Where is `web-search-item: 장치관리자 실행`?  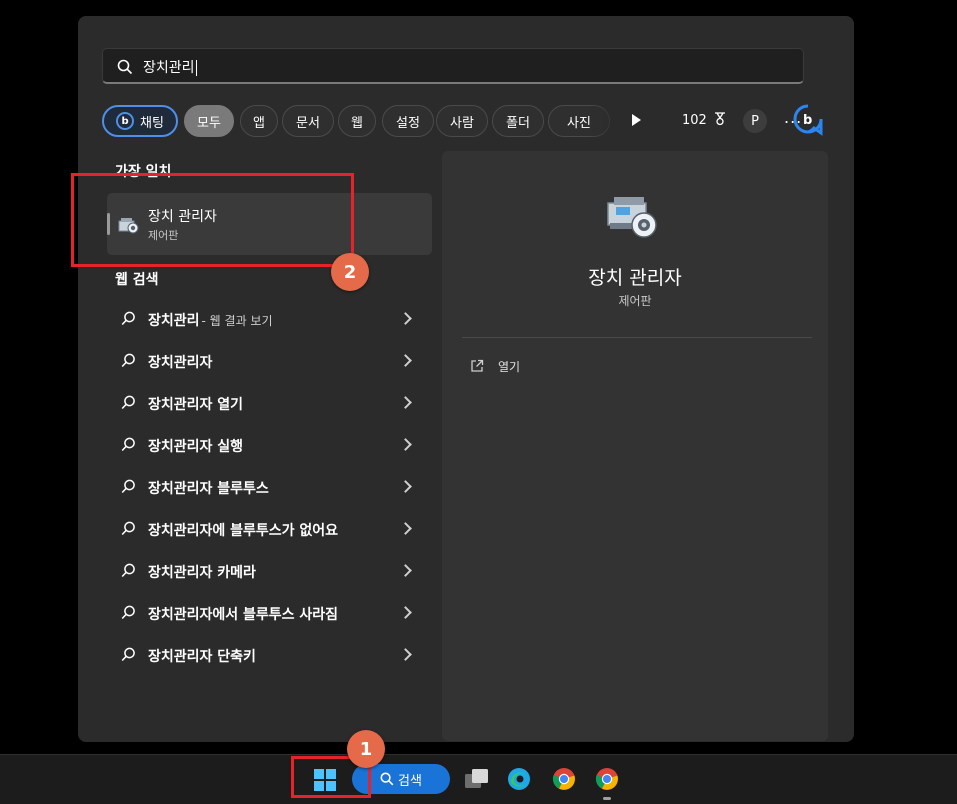
web-search-item: 장치관리자 실행 is located at coordinates (269, 445).